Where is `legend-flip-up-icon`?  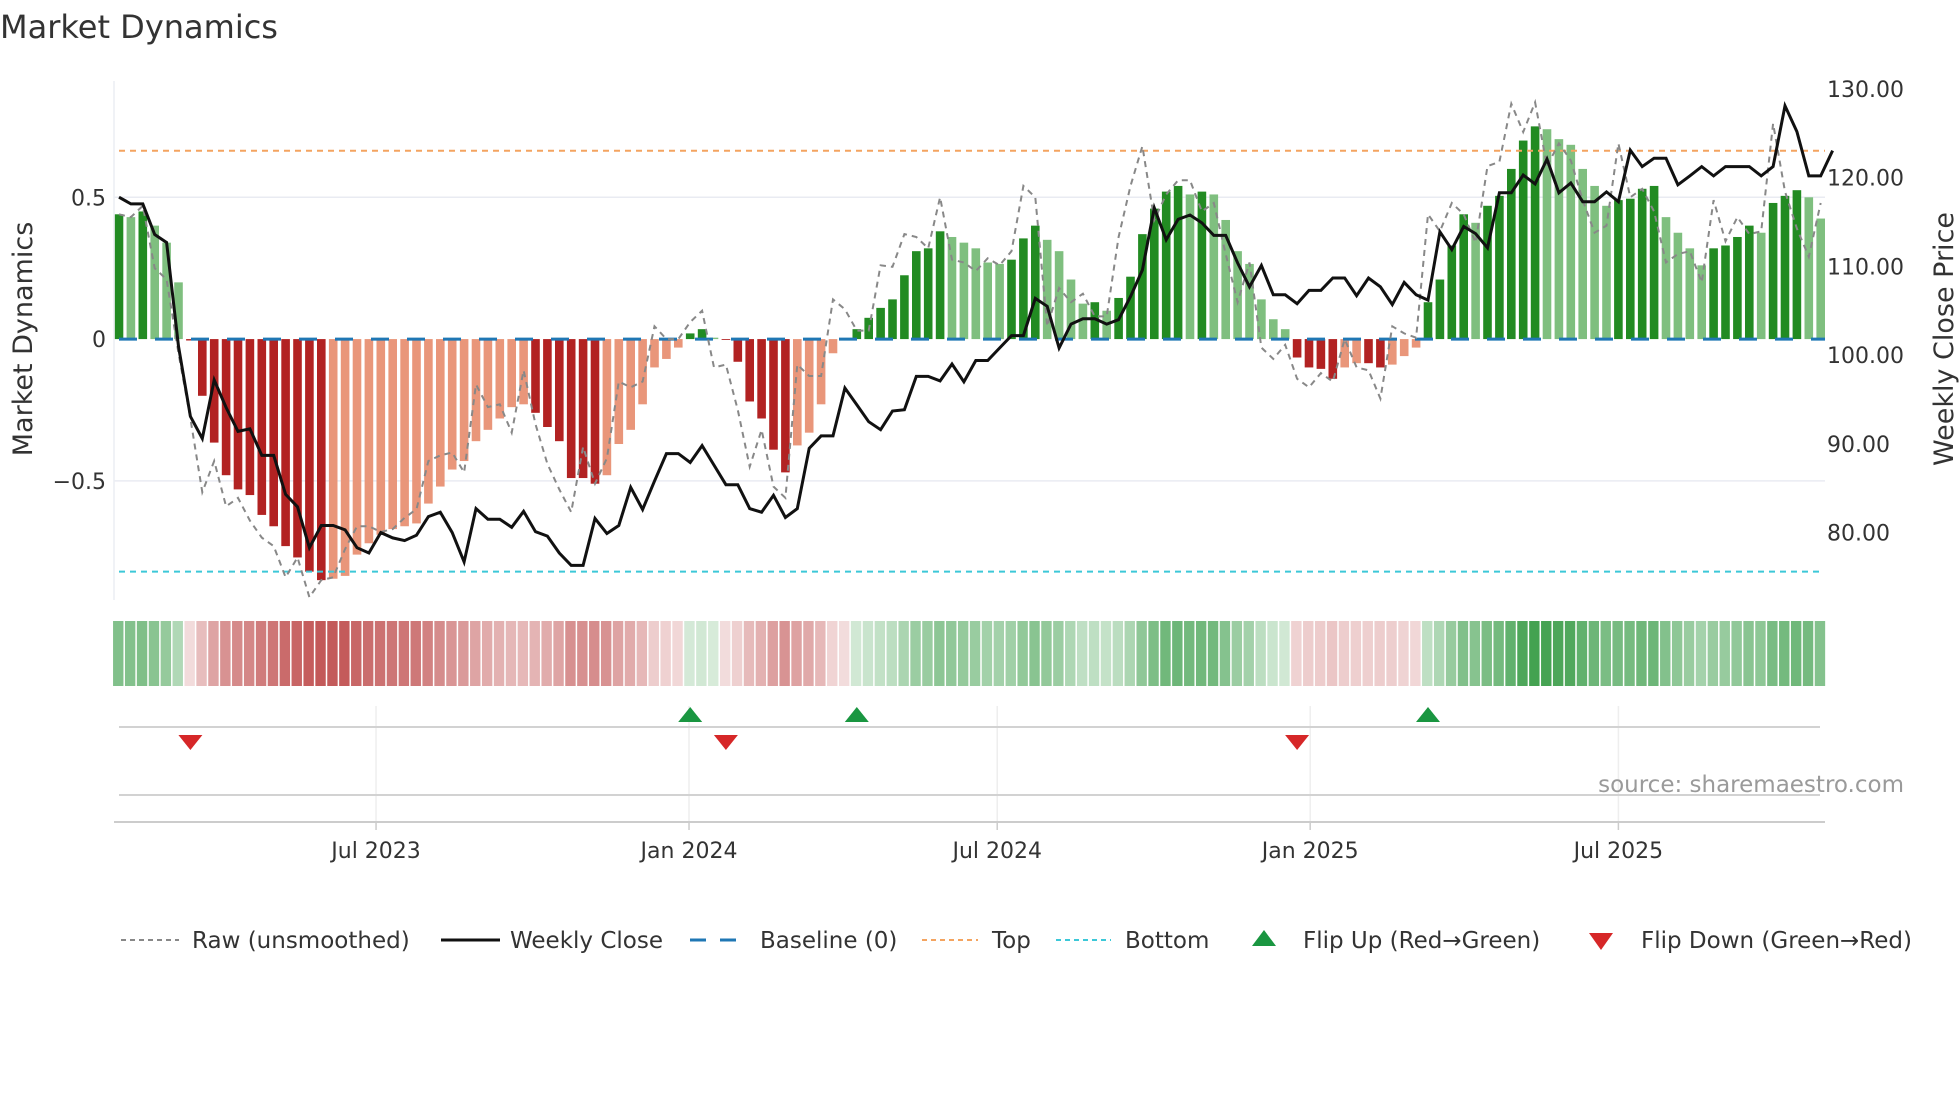 legend-flip-up-icon is located at coordinates (1264, 938).